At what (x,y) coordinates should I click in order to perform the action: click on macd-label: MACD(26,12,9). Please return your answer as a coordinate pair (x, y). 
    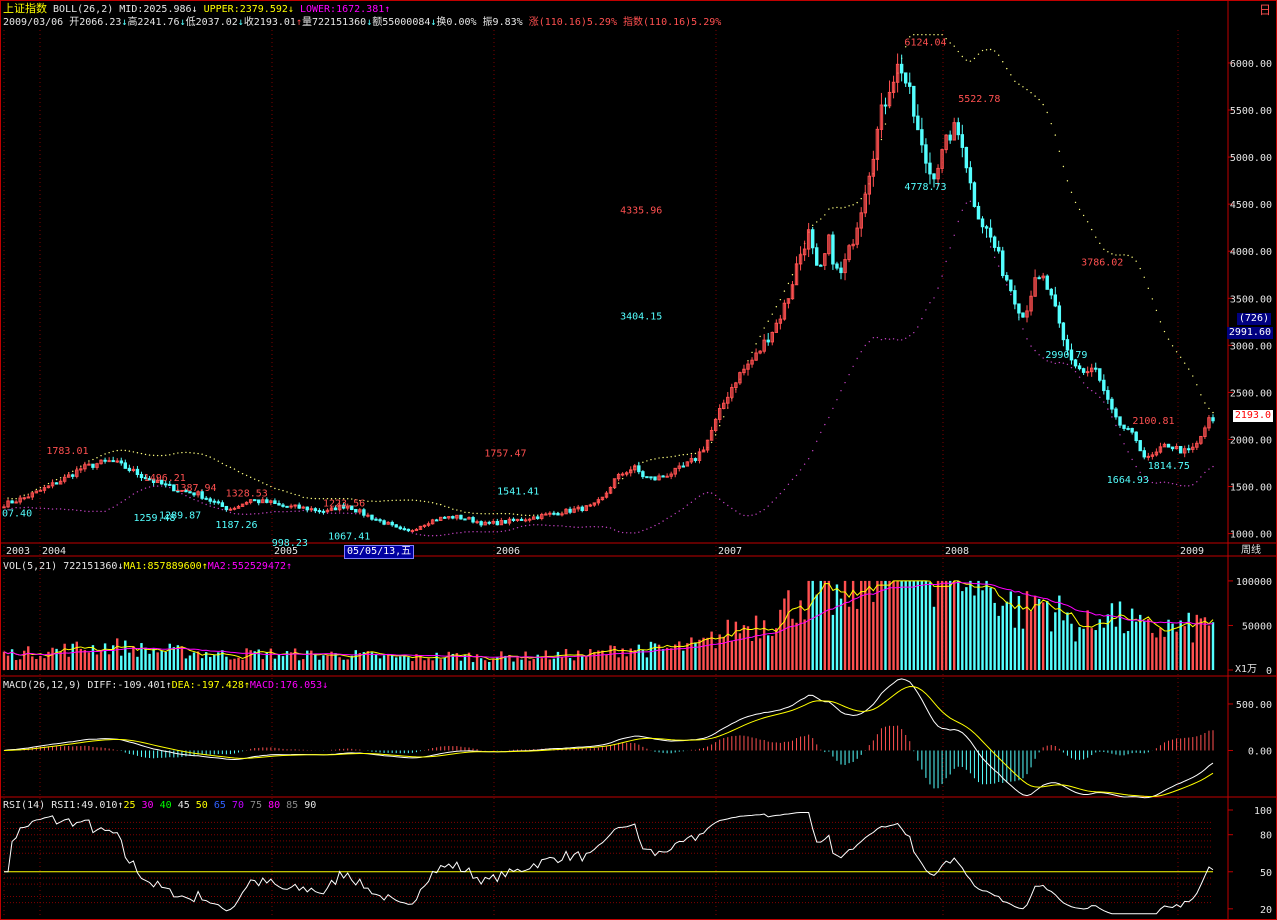
    Looking at the image, I should click on (42, 685).